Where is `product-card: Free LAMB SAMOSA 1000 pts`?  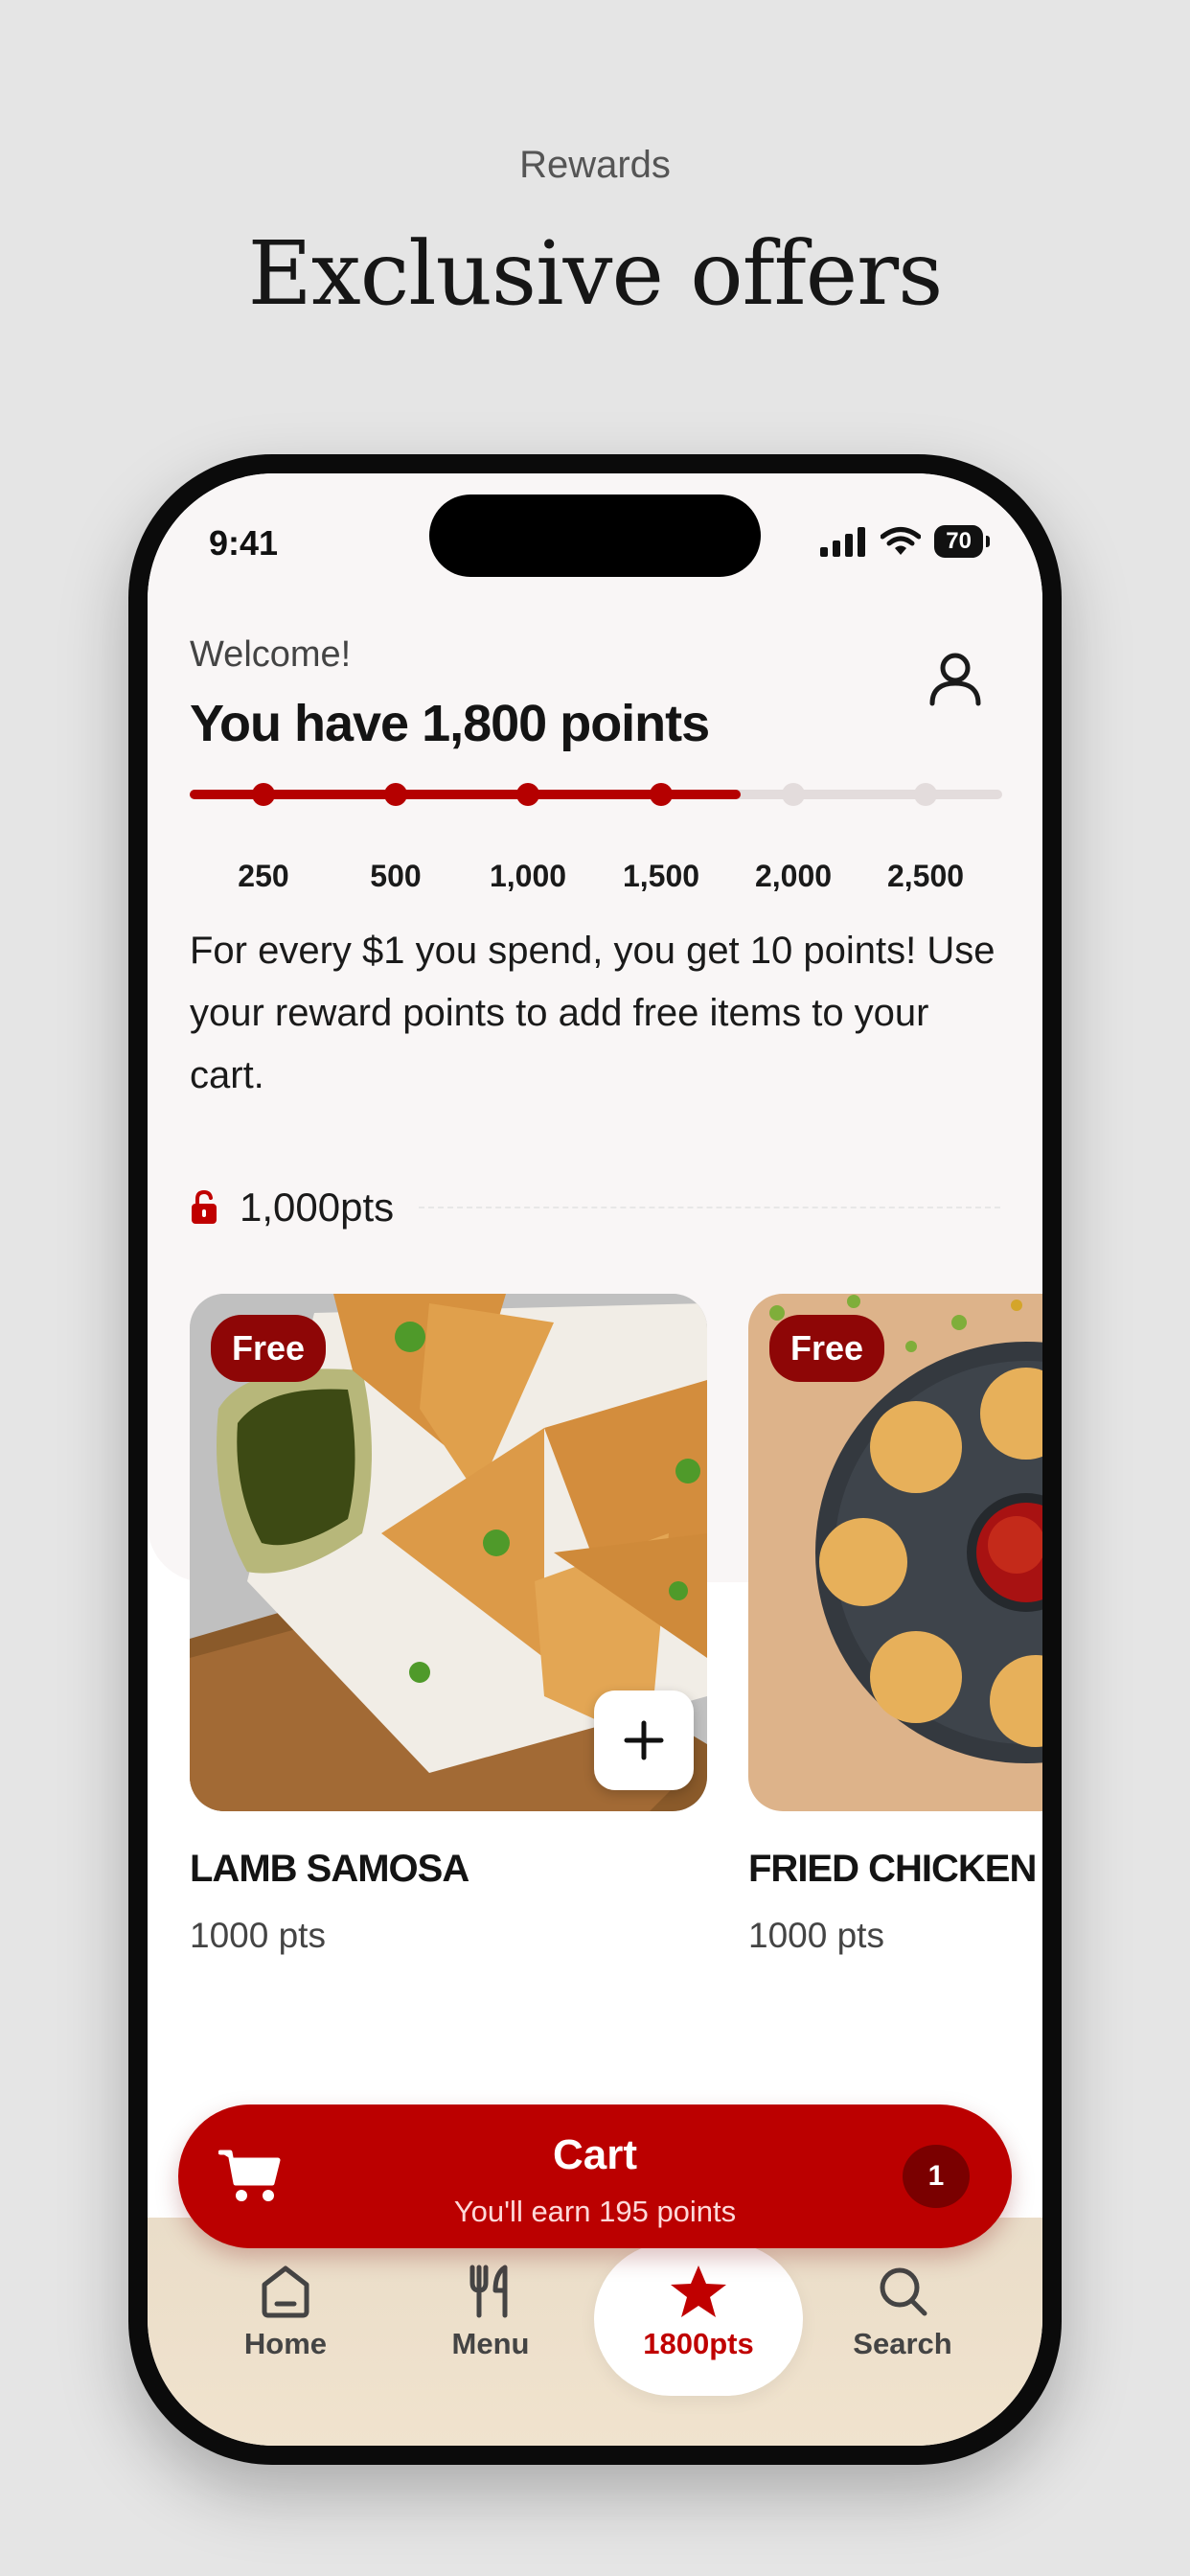
product-card: Free LAMB SAMOSA 1000 pts is located at coordinates (449, 1625).